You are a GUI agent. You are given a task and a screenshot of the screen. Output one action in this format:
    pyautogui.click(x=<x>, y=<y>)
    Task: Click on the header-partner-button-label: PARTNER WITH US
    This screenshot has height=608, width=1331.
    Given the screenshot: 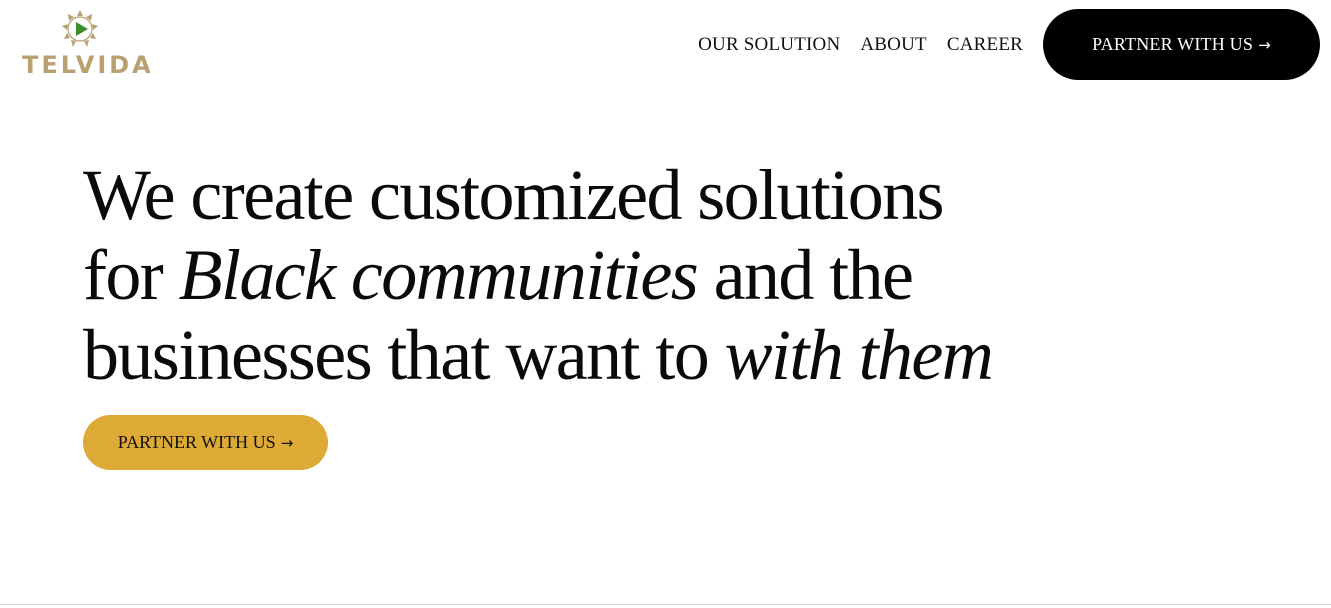 What is the action you would take?
    pyautogui.click(x=1173, y=44)
    